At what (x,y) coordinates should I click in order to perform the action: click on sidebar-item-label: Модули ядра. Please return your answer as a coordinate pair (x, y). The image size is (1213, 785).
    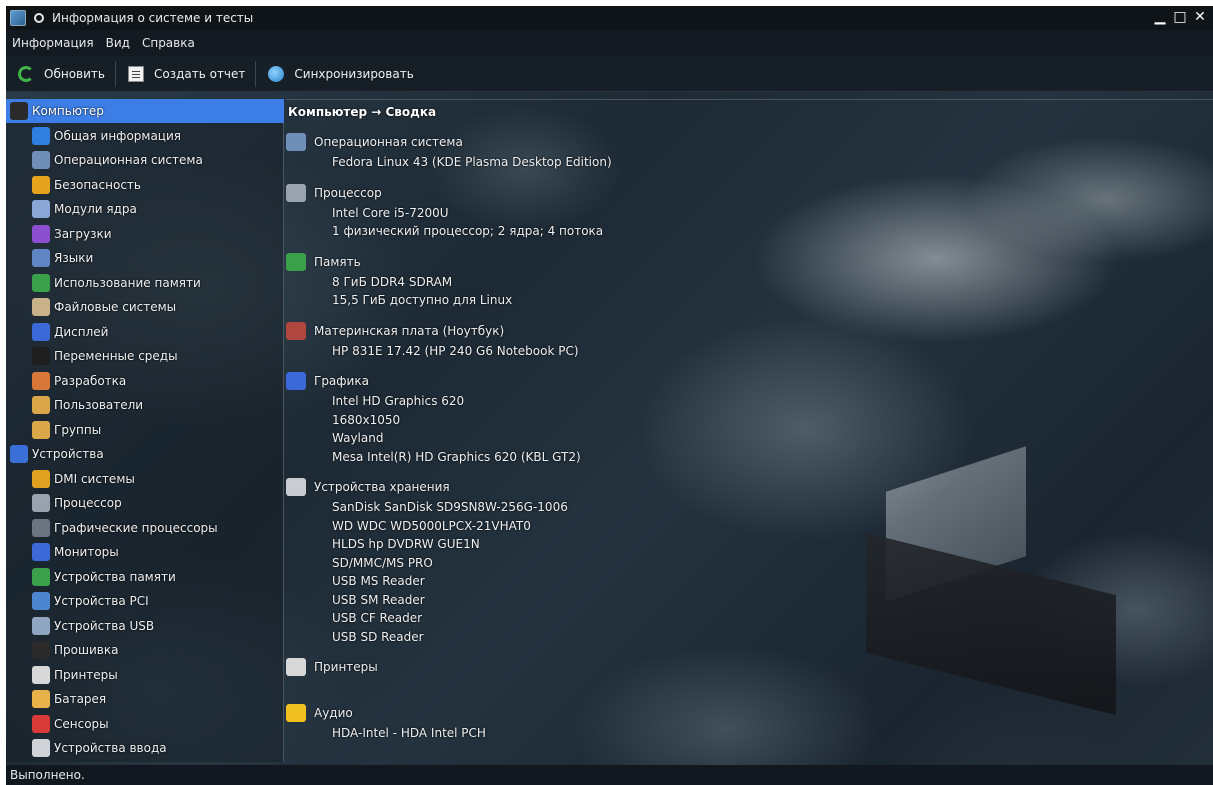
    Looking at the image, I should click on (95, 209).